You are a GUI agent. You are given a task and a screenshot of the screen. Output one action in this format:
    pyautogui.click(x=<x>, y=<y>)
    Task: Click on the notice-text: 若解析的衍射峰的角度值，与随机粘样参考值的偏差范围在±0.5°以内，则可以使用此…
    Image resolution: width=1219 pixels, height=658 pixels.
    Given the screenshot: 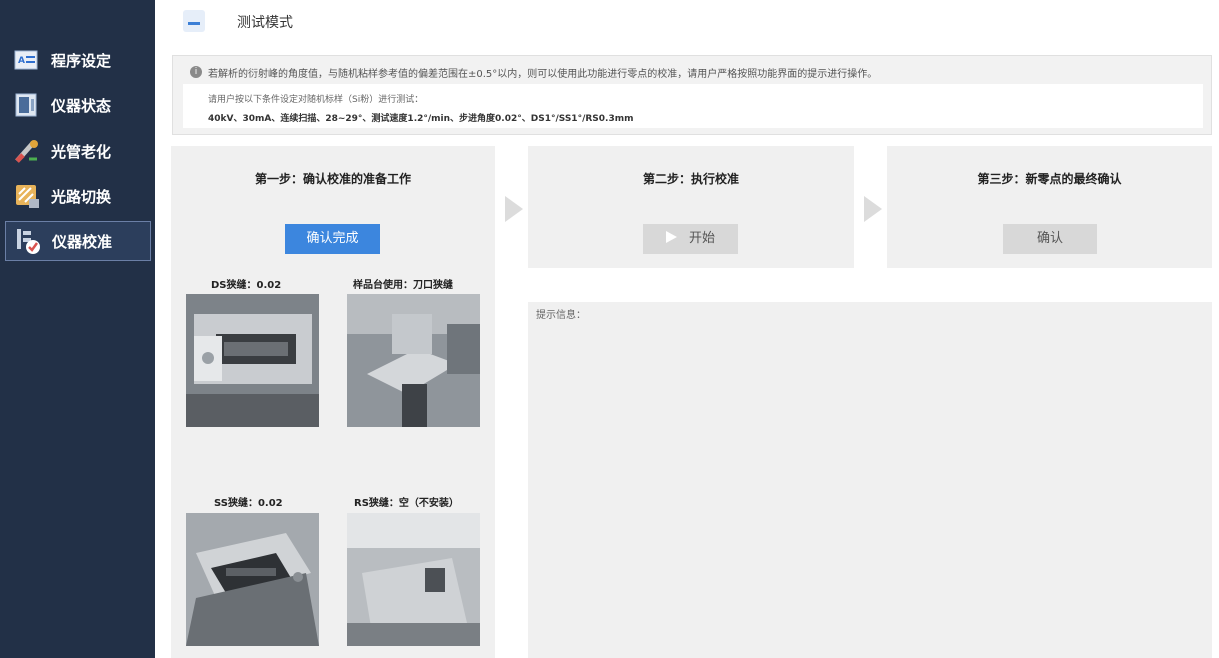 What is the action you would take?
    pyautogui.click(x=543, y=74)
    